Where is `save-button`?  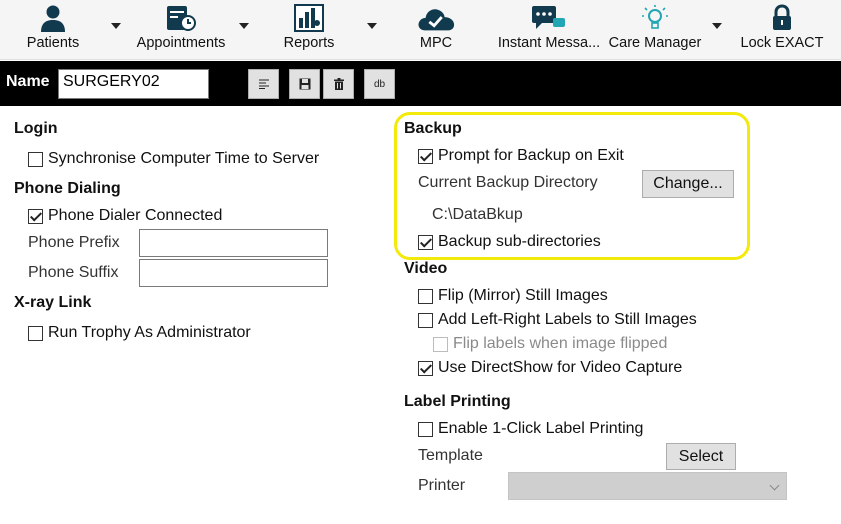 save-button is located at coordinates (304, 84).